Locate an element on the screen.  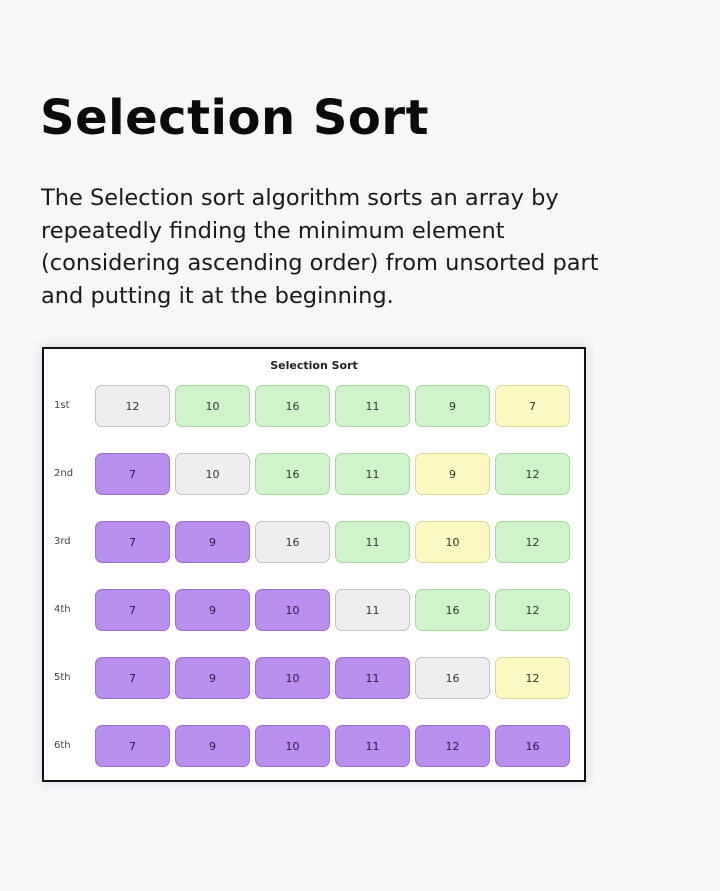
array-cell-unsorted: 9 is located at coordinates (452, 406).